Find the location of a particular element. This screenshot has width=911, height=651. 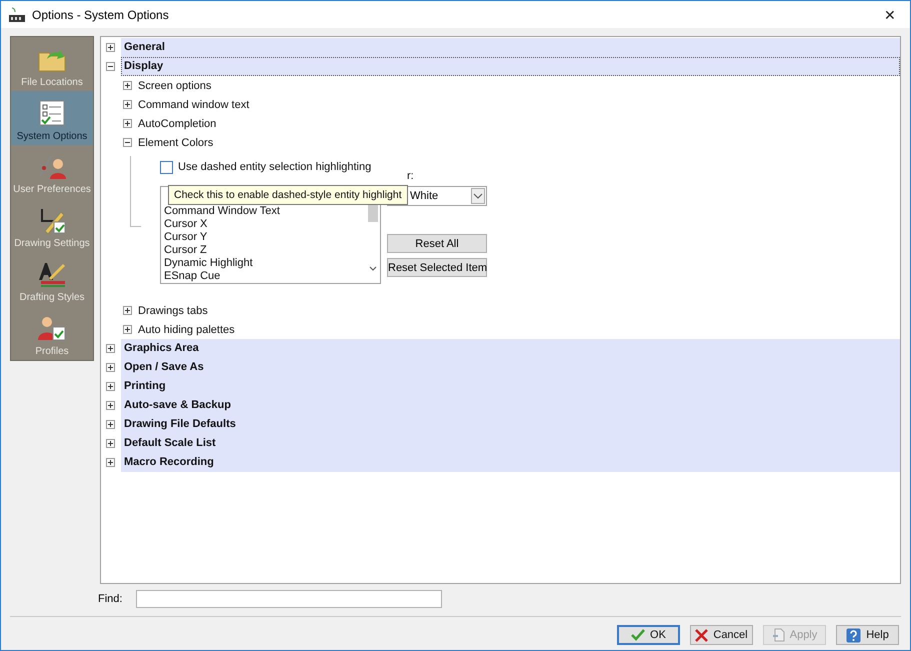

checkbox-label: Use dashed entity selection highlighting is located at coordinates (275, 167).